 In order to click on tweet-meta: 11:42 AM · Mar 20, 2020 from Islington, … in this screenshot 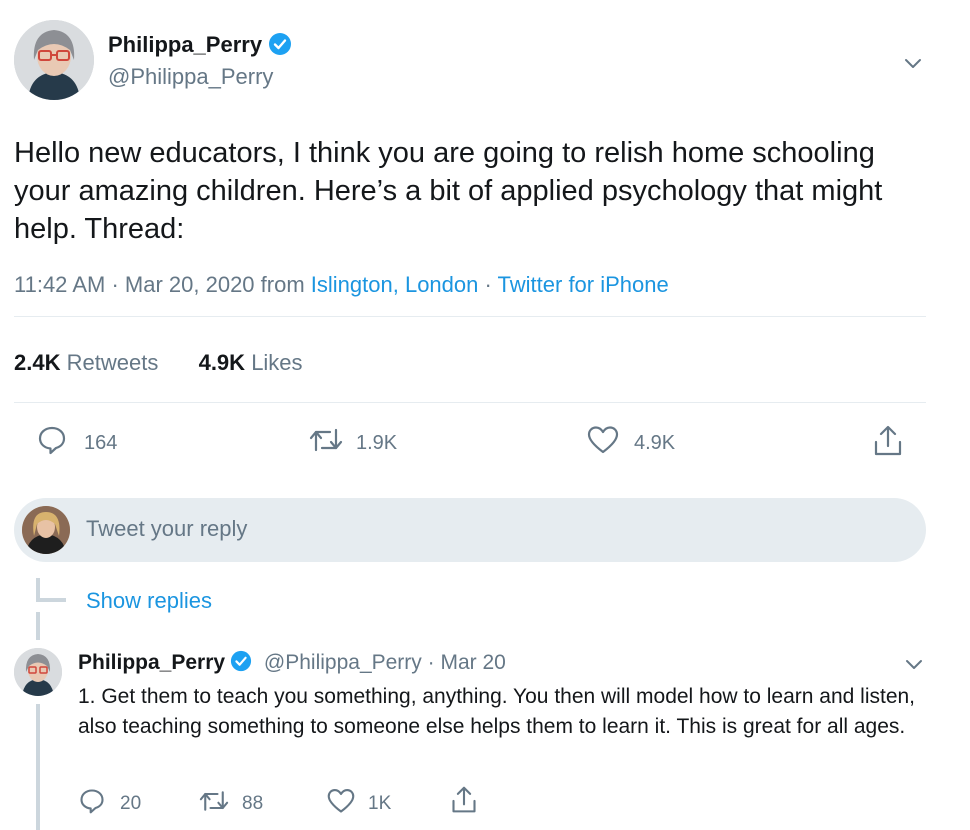, I will do `click(341, 285)`.